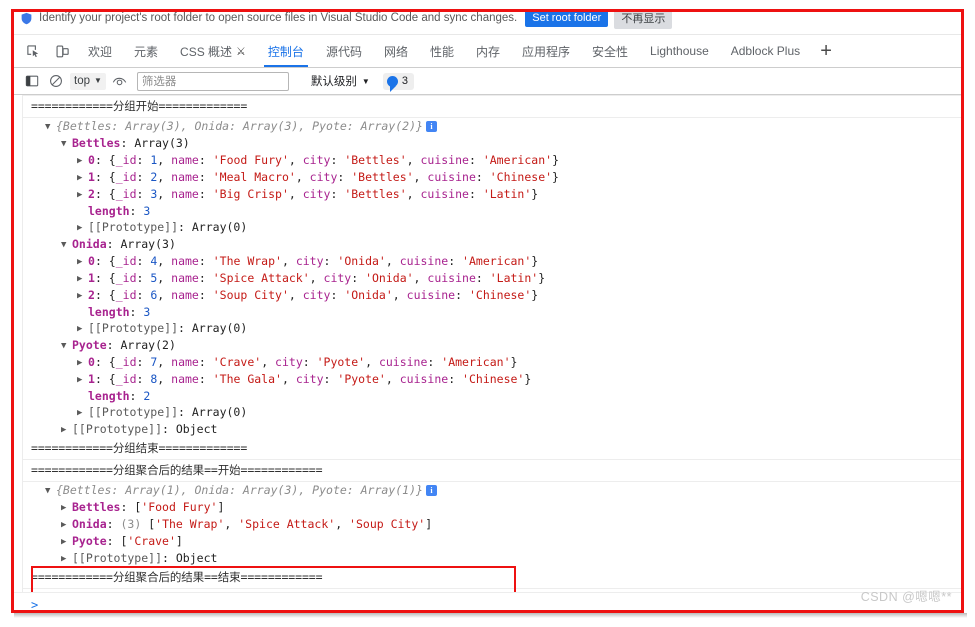  I want to click on entry-name: 'Big Crisp', so click(250, 194).